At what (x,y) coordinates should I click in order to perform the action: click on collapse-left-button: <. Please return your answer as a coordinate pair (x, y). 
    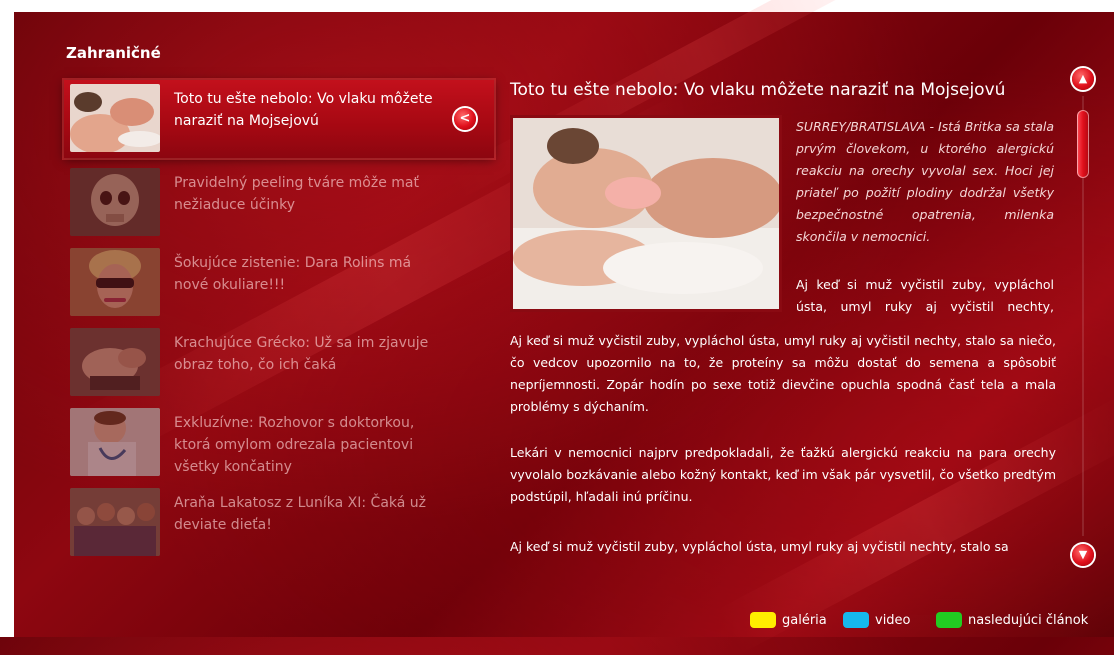
    Looking at the image, I should click on (465, 119).